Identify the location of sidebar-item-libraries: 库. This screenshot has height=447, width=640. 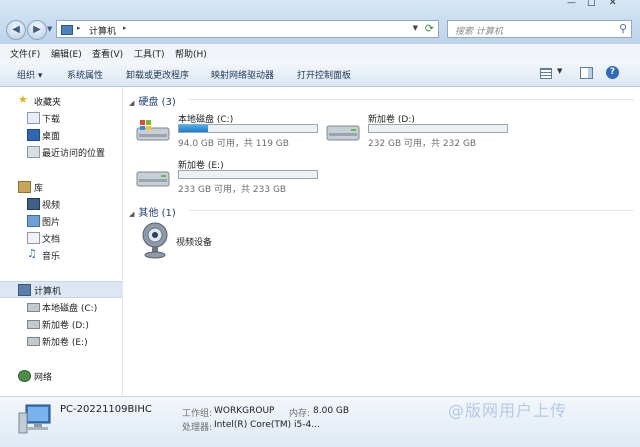
(61, 186).